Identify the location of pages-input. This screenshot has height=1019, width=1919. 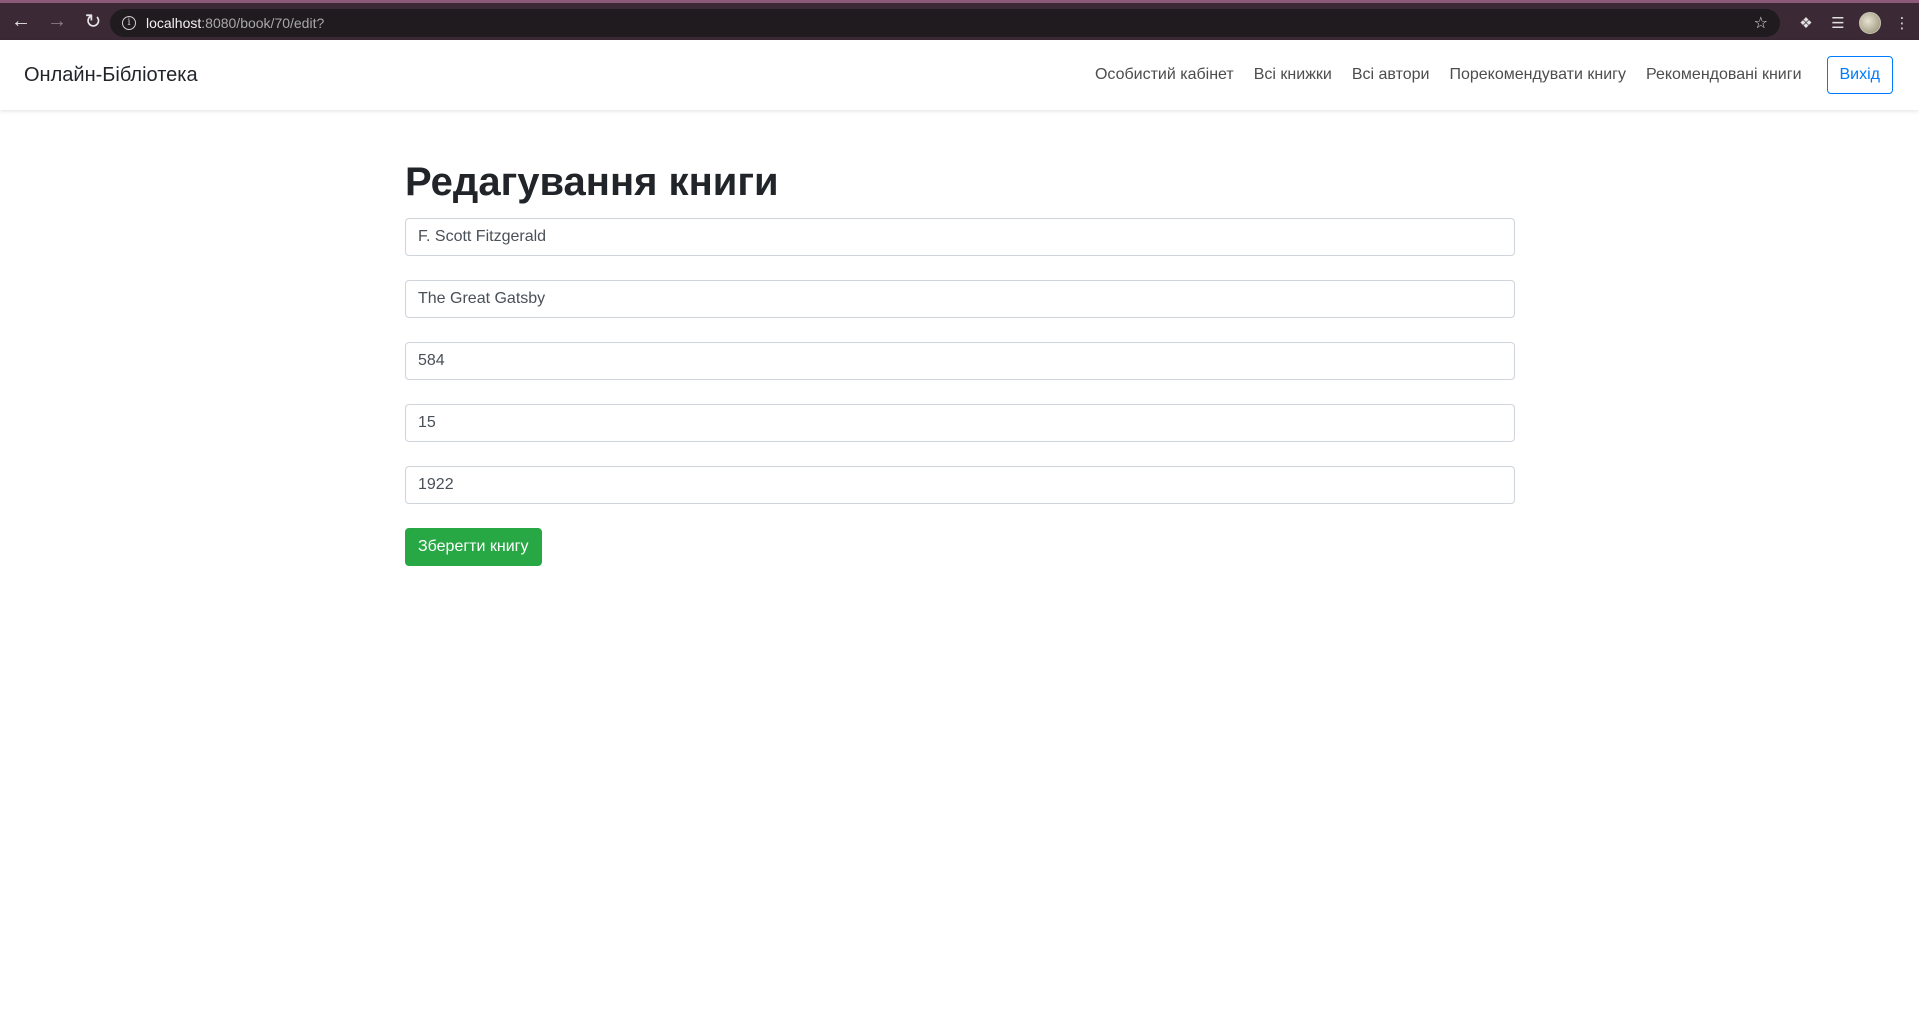
(960, 361).